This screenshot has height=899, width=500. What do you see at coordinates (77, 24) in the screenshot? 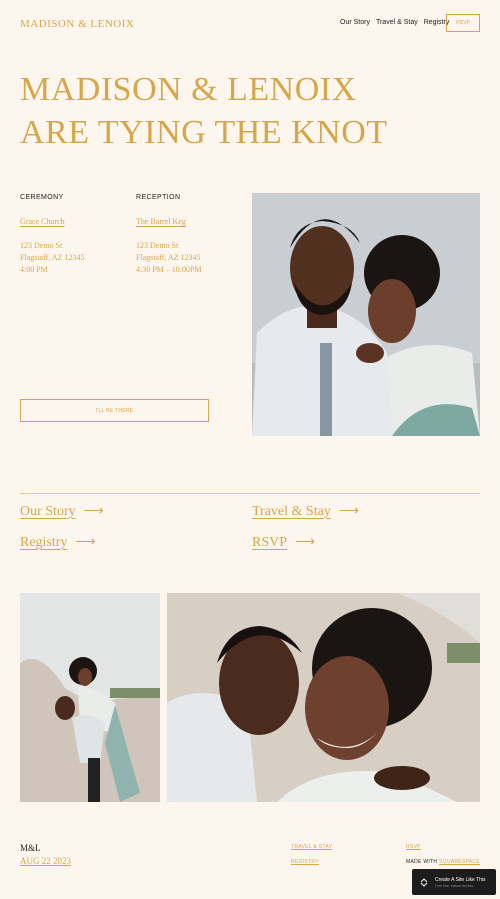
I see `site-brand: MADISON & LENOIX` at bounding box center [77, 24].